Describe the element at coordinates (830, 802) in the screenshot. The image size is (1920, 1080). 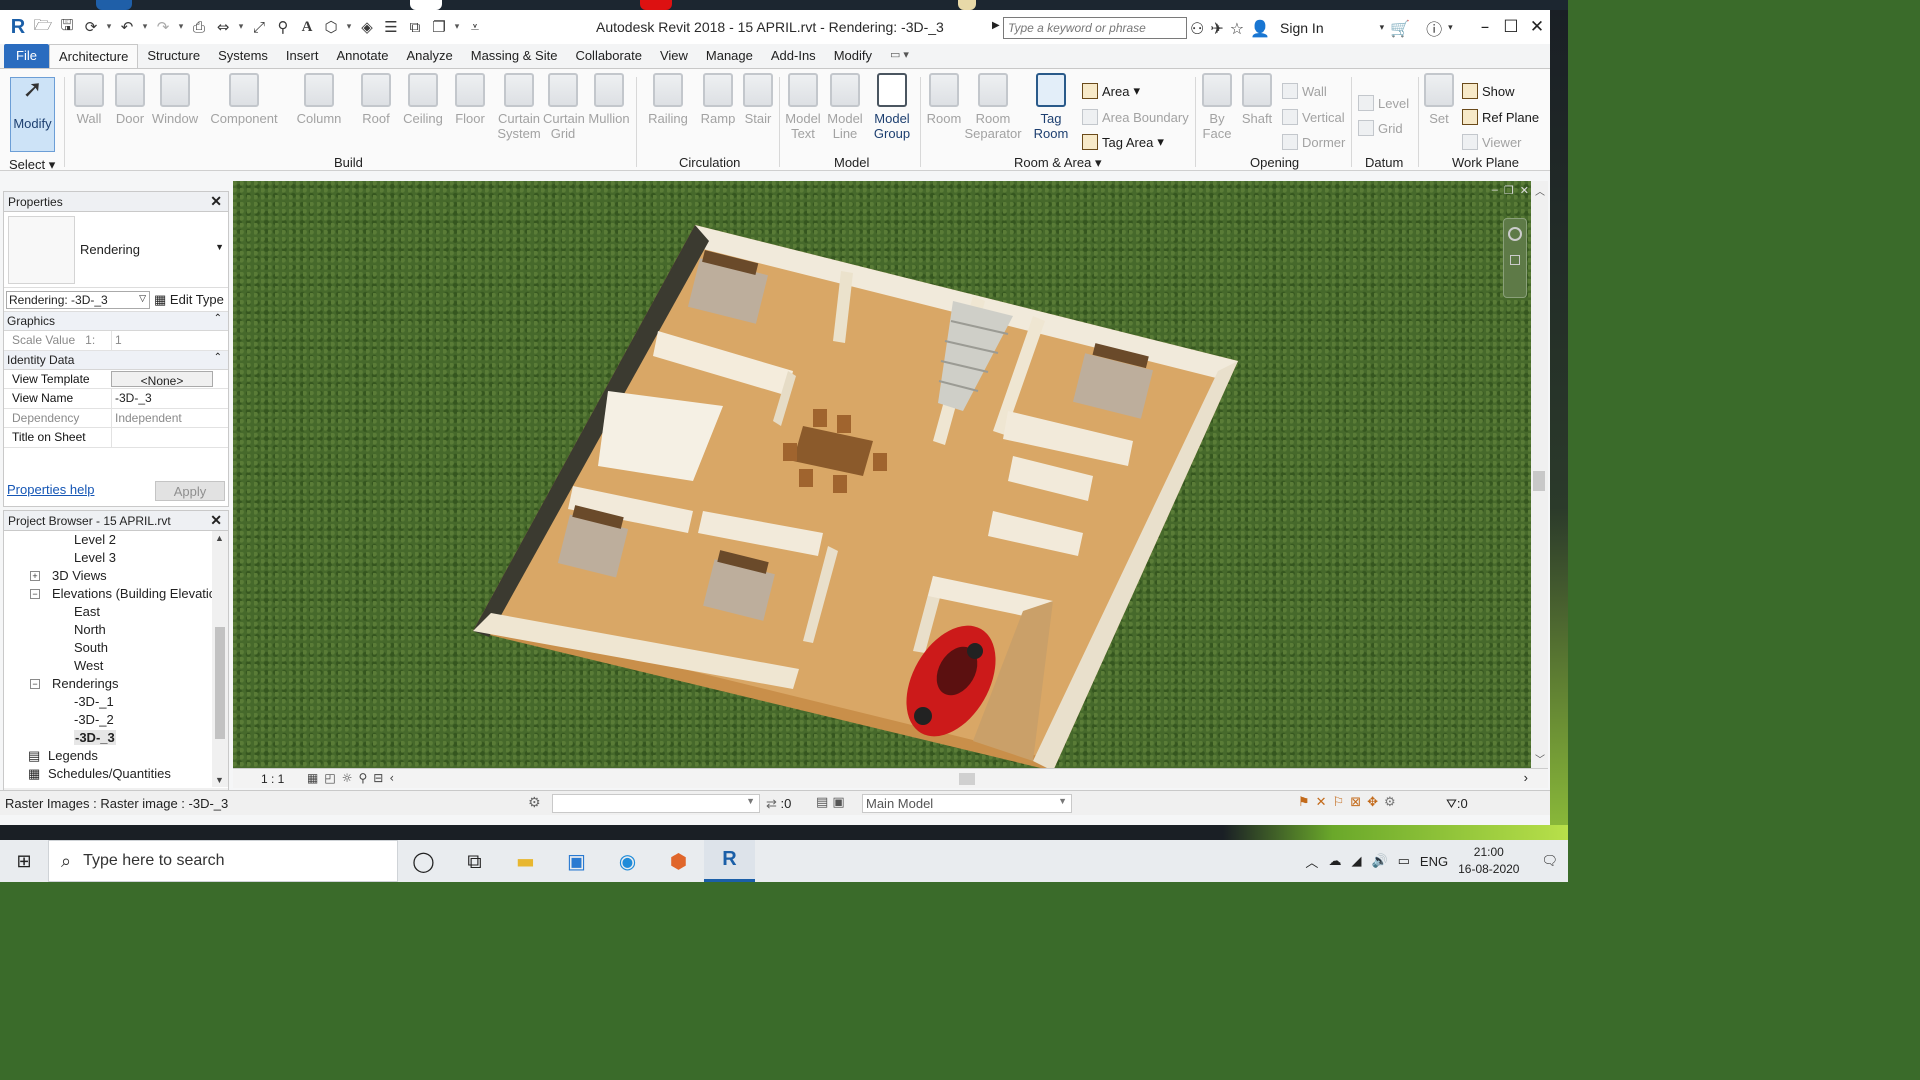
I see `design-options-icon: ▤ ▣` at that location.